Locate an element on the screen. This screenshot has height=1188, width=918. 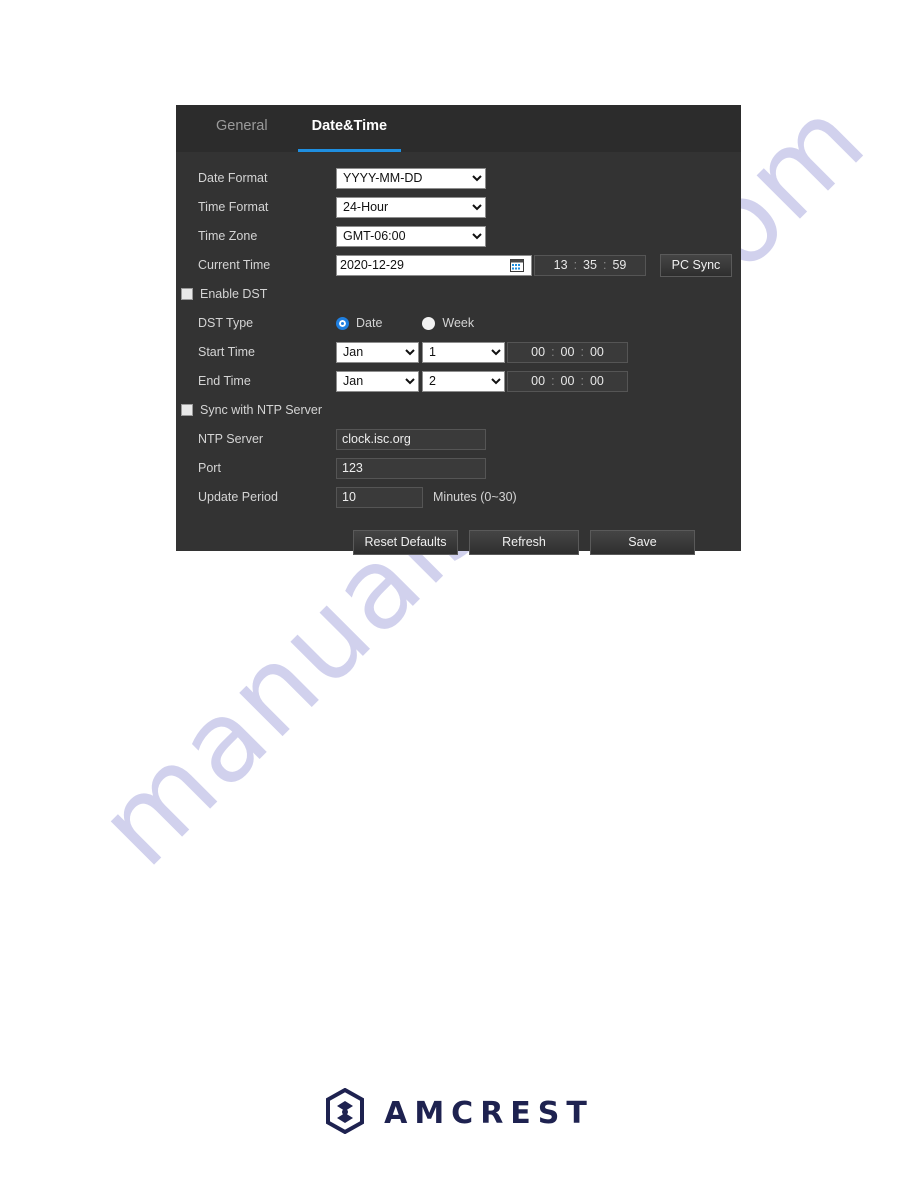
dst-type-label: DST Type is located at coordinates (226, 323).